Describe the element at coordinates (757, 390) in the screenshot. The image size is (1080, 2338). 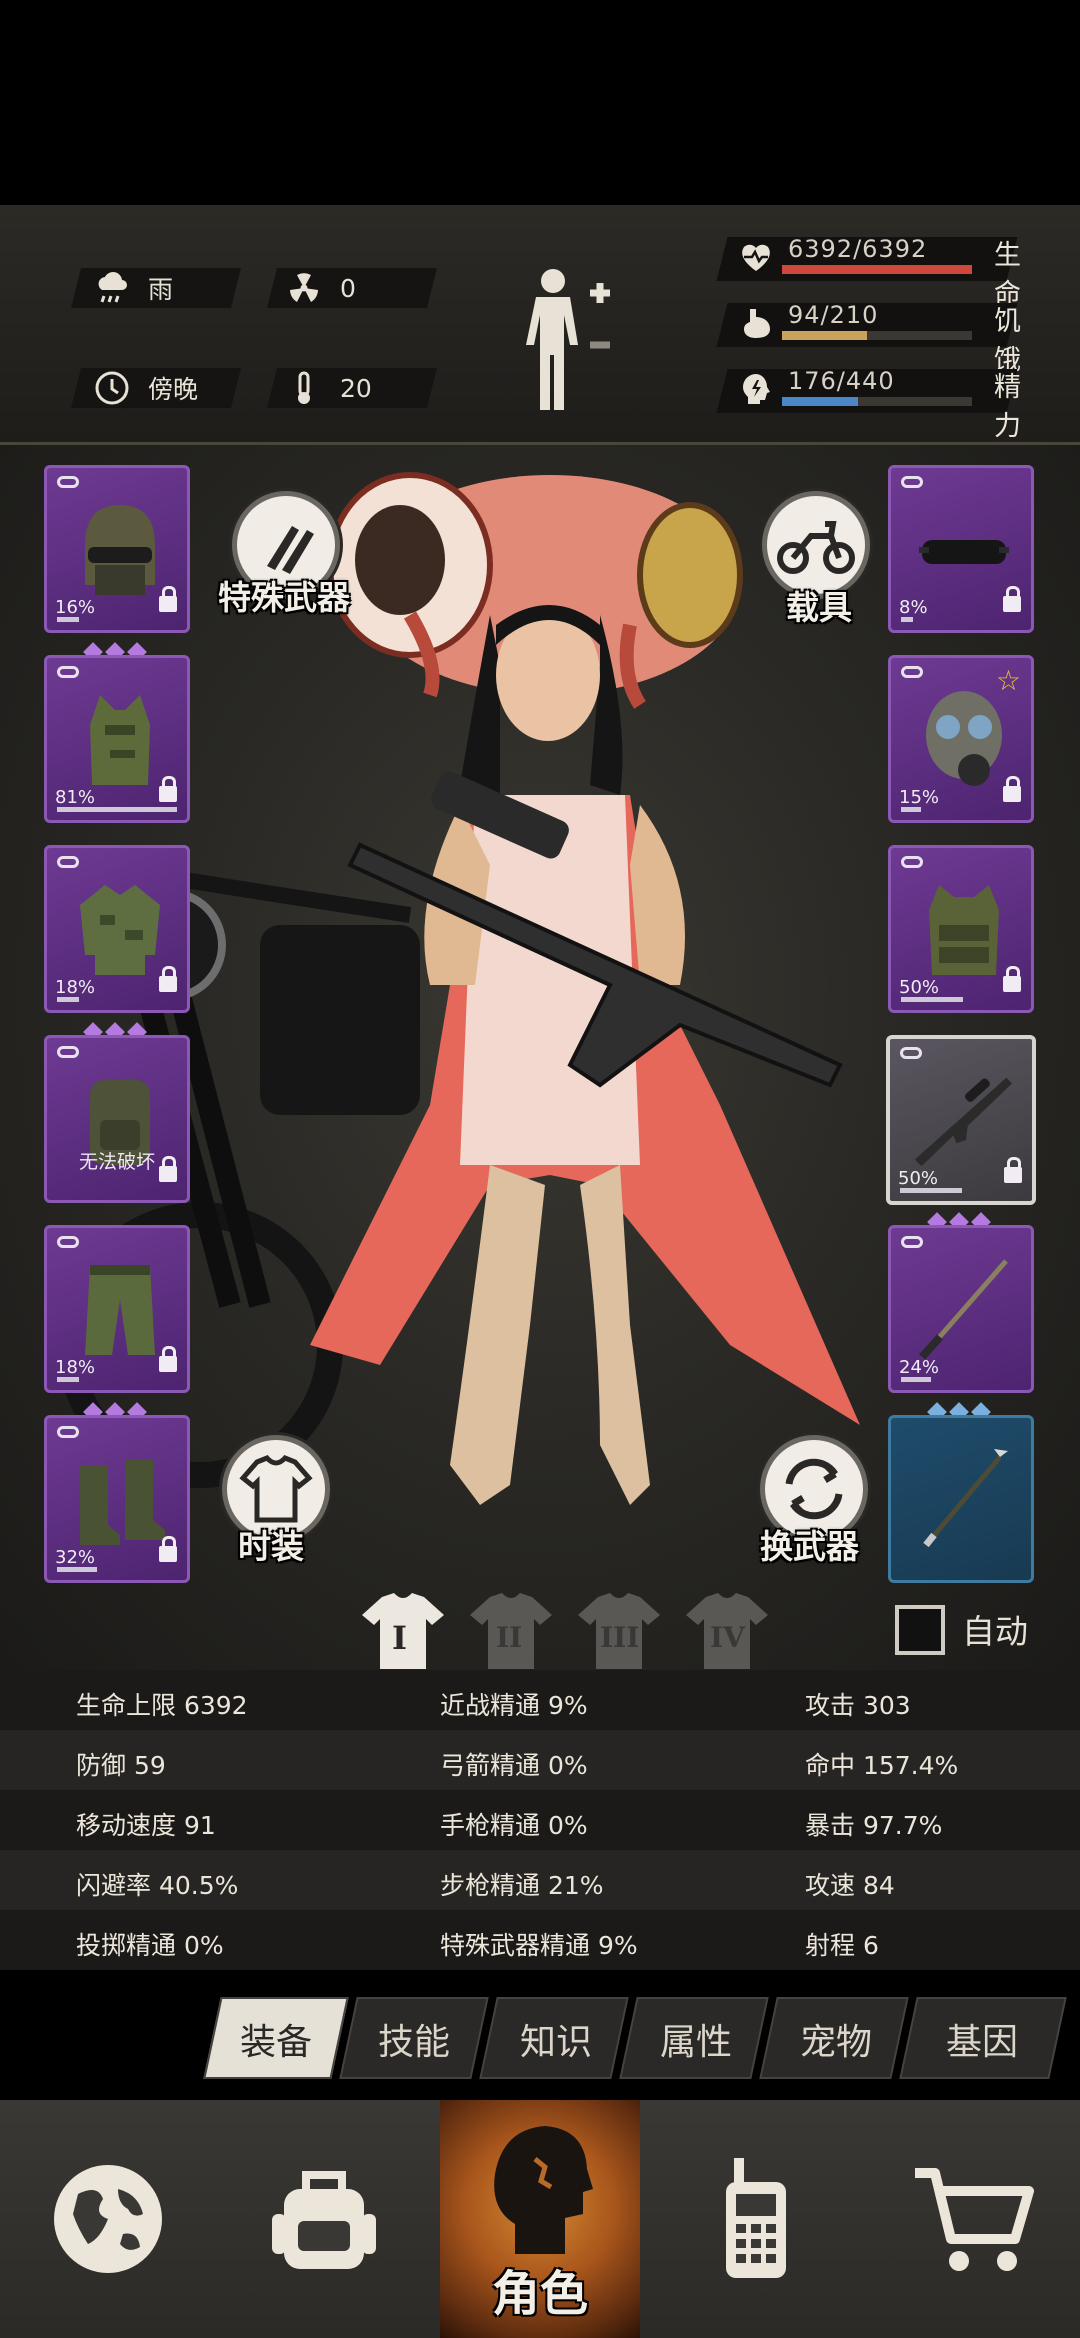
I see `brain-bolt-icon` at that location.